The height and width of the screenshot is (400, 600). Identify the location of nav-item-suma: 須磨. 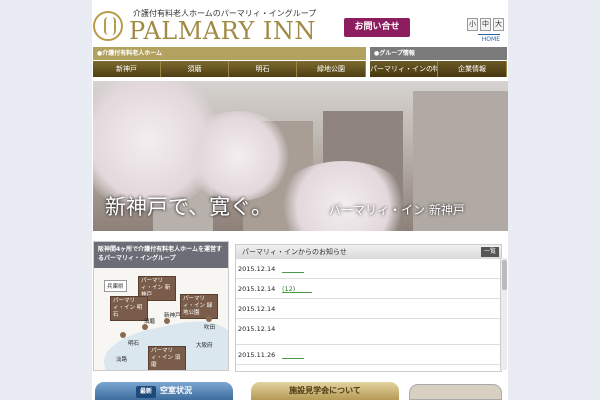
(195, 69).